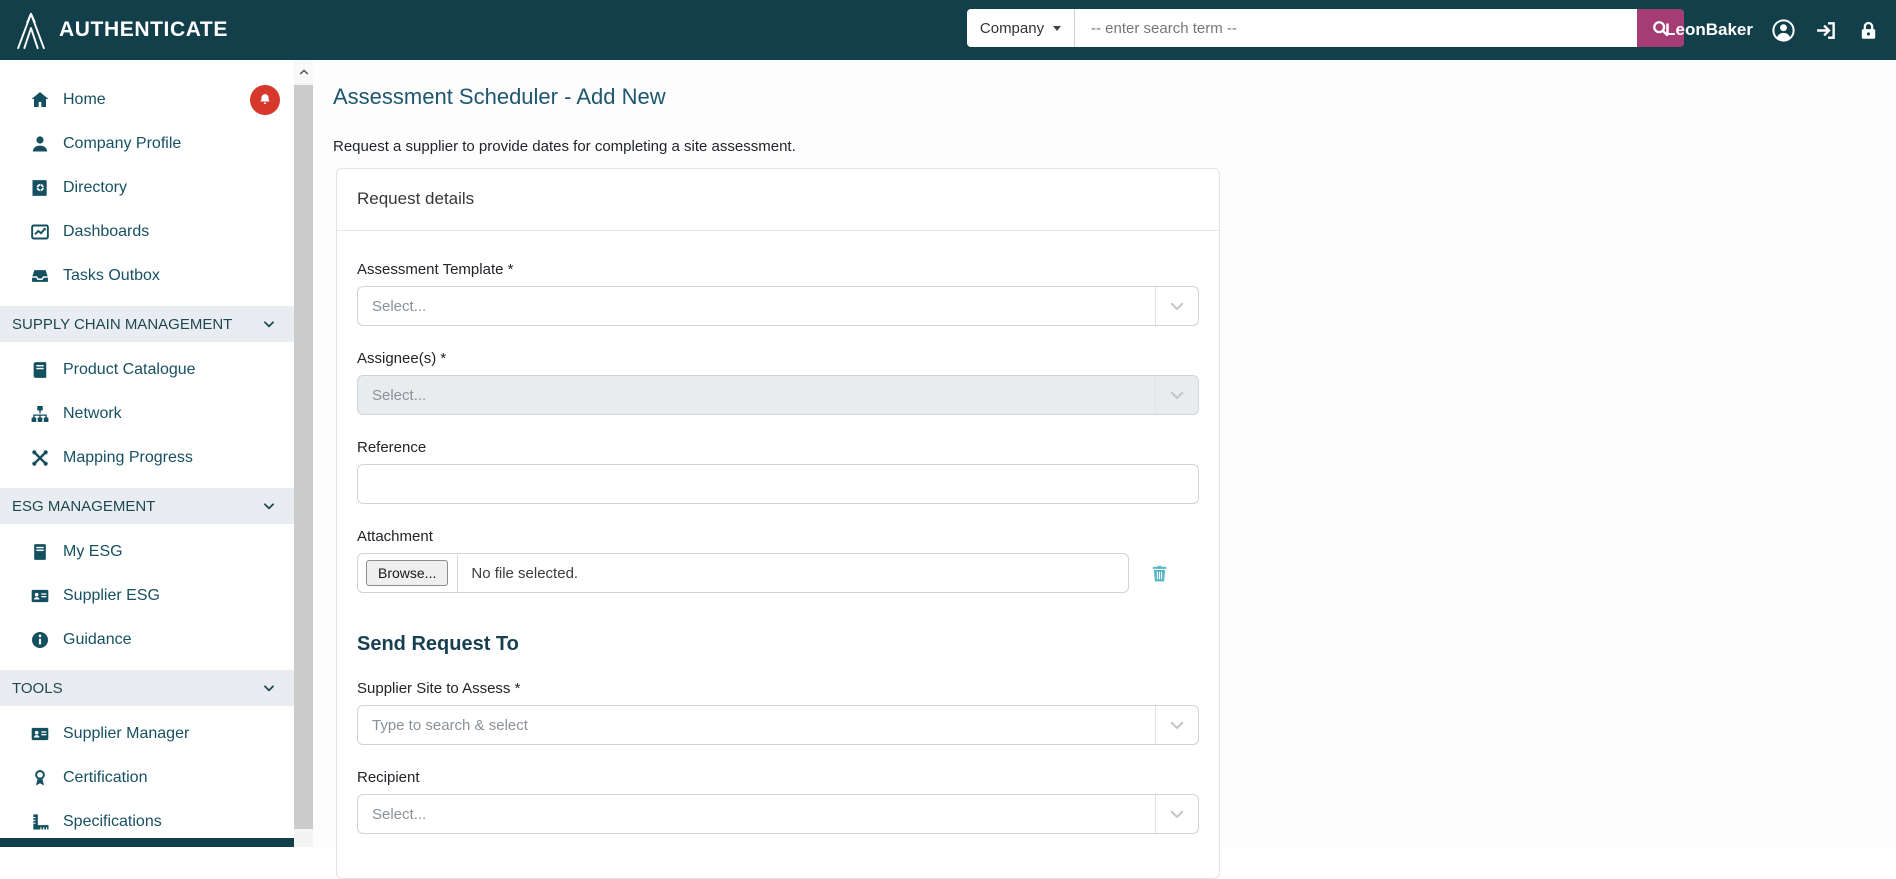  Describe the element at coordinates (40, 144) in the screenshot. I see `person-icon` at that location.